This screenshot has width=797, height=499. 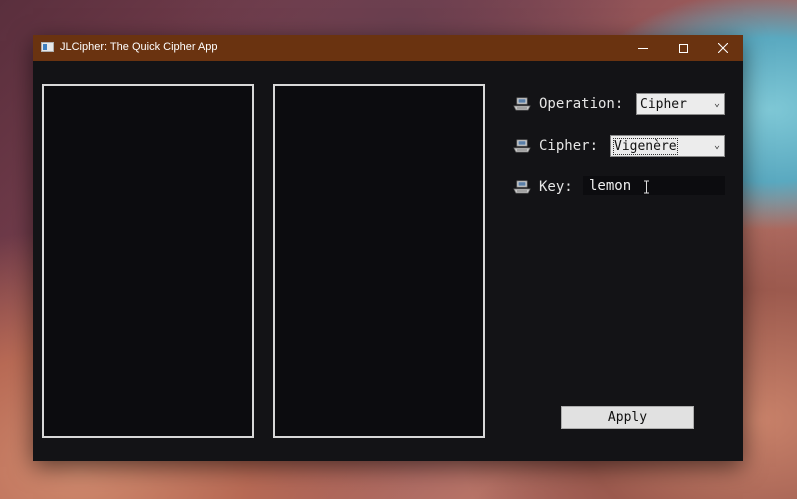 What do you see at coordinates (47, 47) in the screenshot?
I see `app-window-icon` at bounding box center [47, 47].